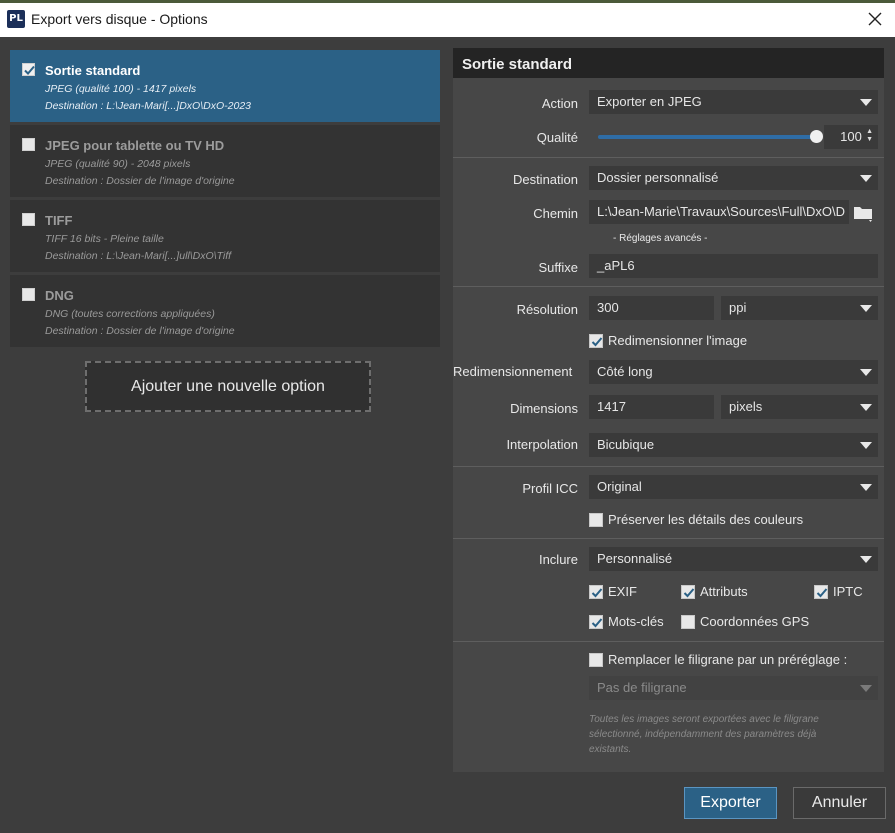 The height and width of the screenshot is (833, 895). Describe the element at coordinates (596, 520) in the screenshot. I see `preserve-colors-checkbox` at that location.